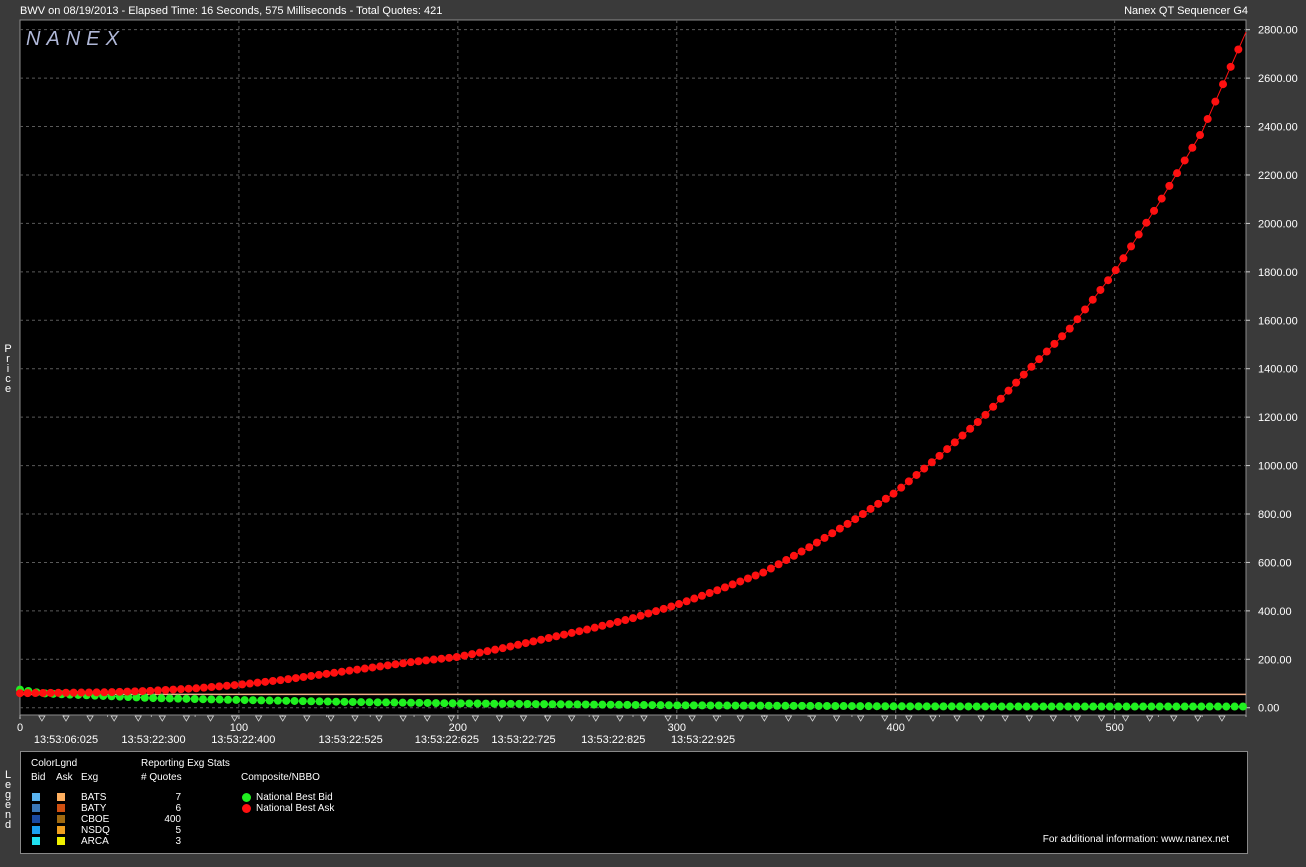 The height and width of the screenshot is (867, 1306). I want to click on y-tick-label: 2600.00, so click(1278, 79).